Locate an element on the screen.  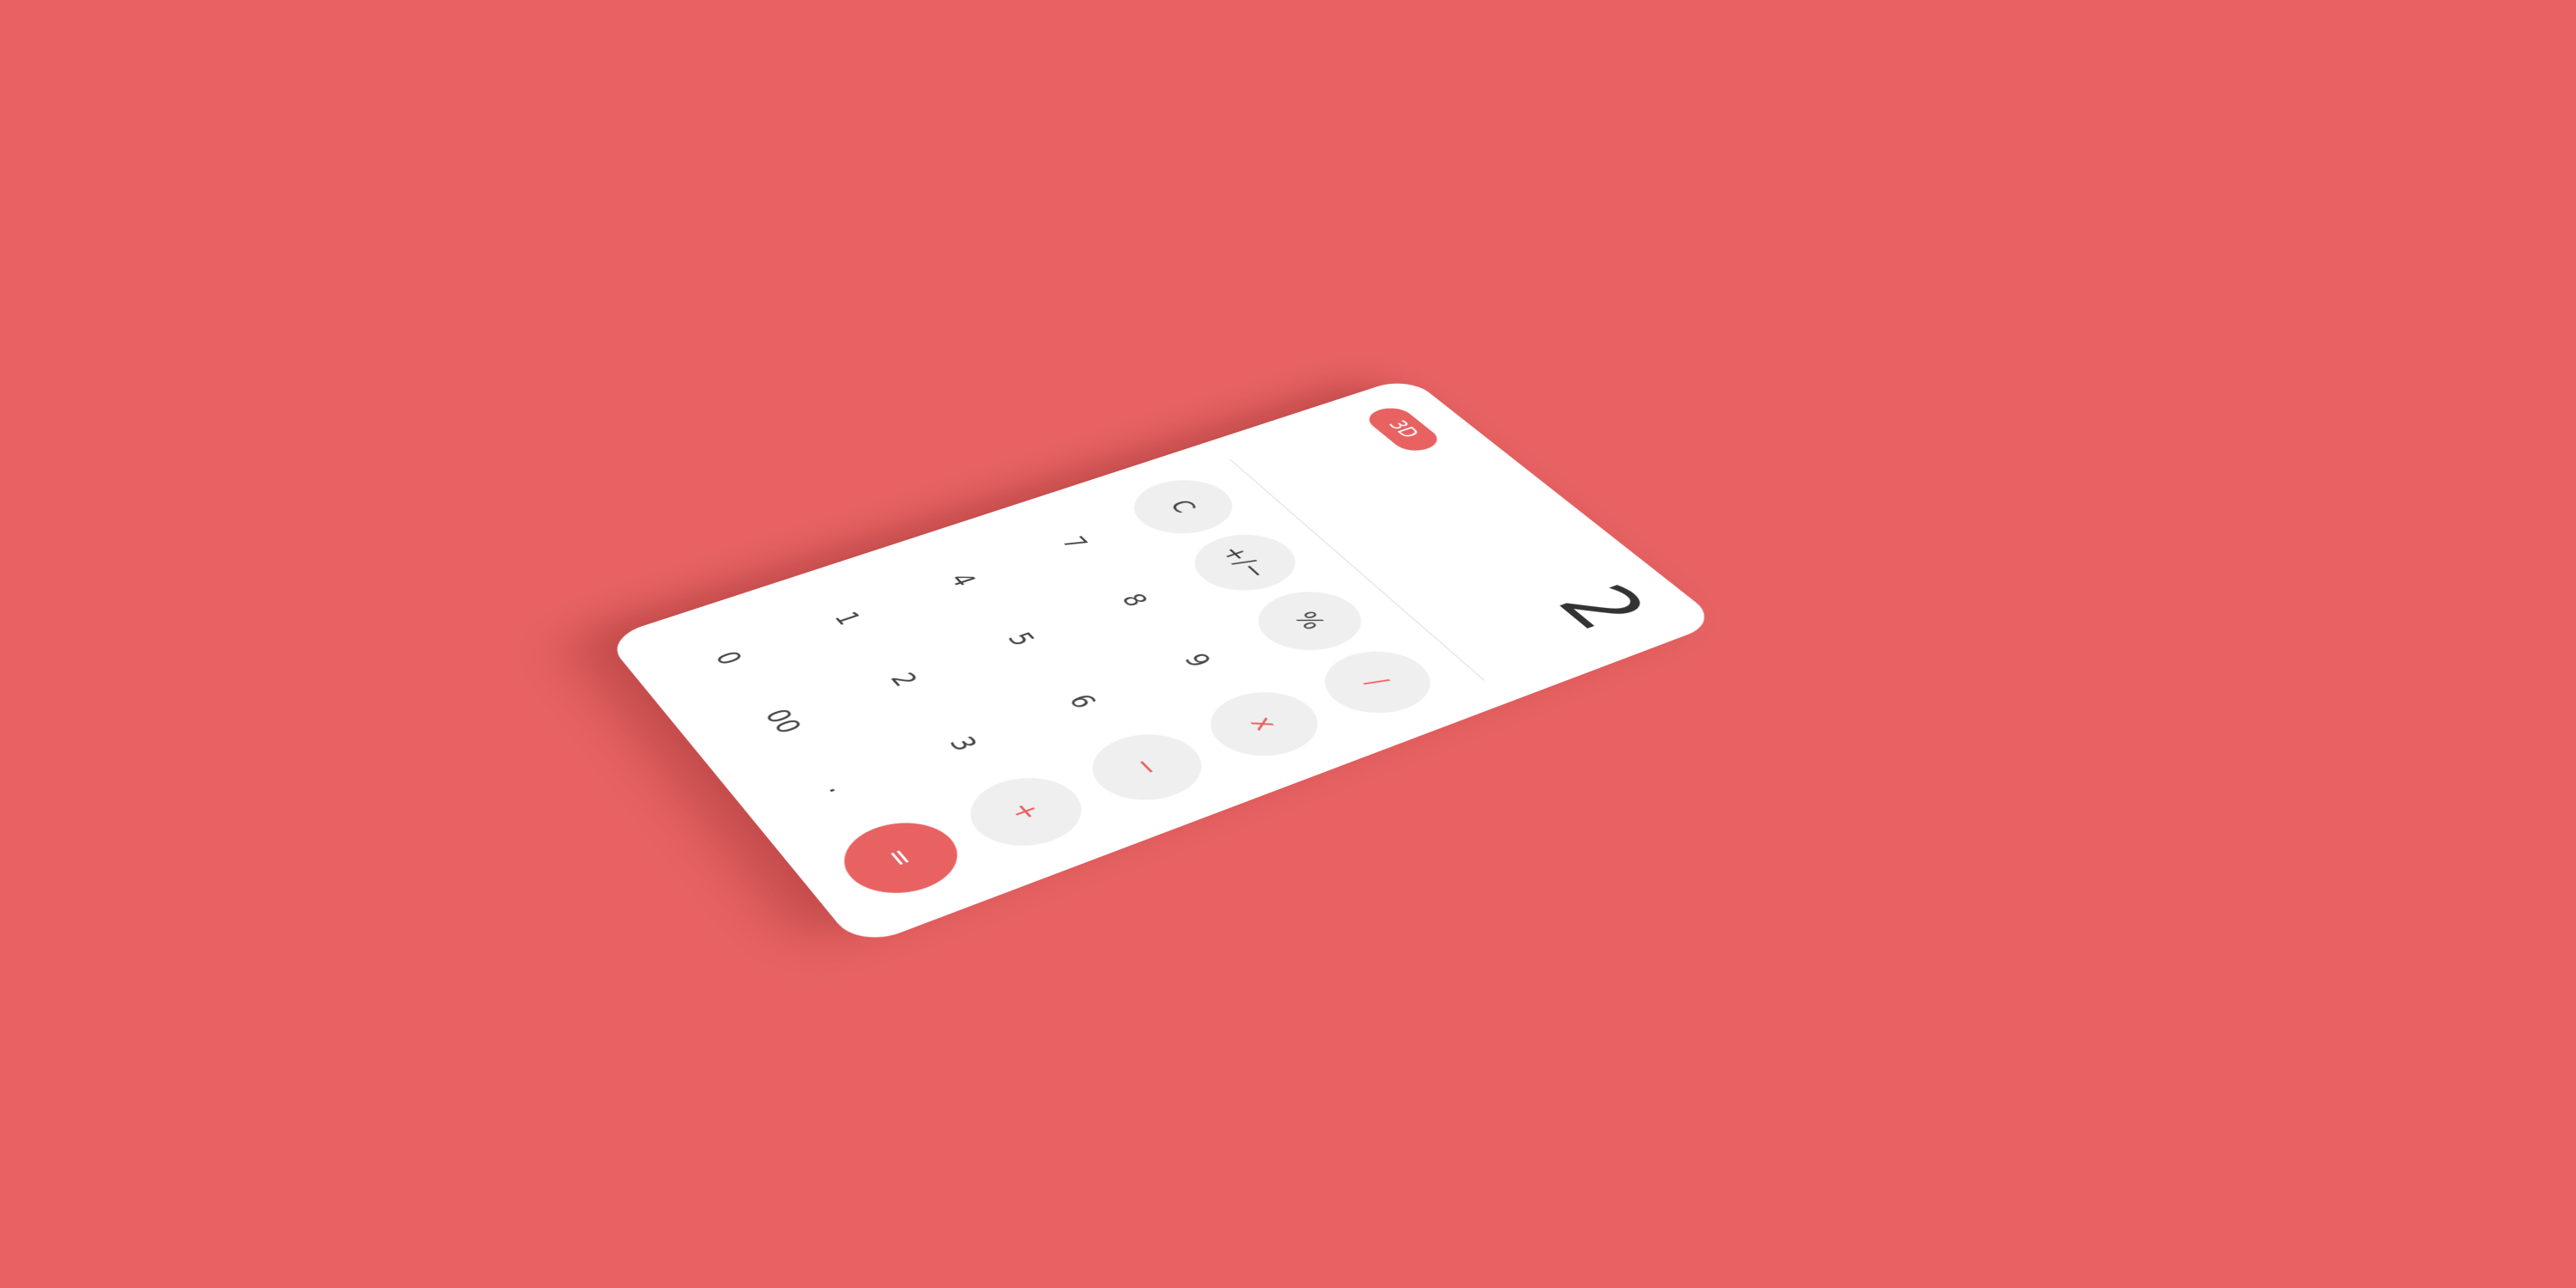
double-zero-button: 00 is located at coordinates (783, 722).